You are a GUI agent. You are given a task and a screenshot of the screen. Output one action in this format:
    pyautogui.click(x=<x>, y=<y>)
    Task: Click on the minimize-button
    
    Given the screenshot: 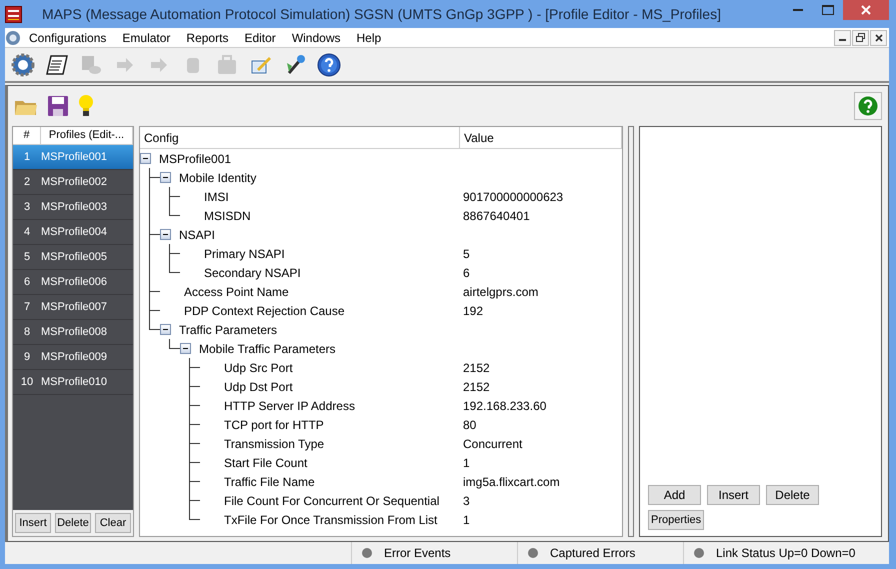 What is the action you would take?
    pyautogui.click(x=842, y=38)
    